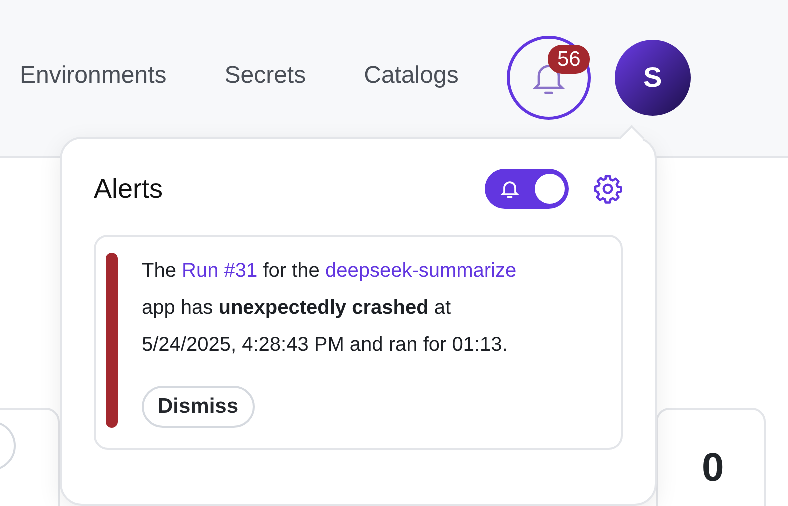 The image size is (788, 506). I want to click on alert-message: The Run #31 for the deepseek-summarize app has unexpectedly crashed at 5/24/2025, 4:28:43 PM and ran for 01:13., so click(330, 308).